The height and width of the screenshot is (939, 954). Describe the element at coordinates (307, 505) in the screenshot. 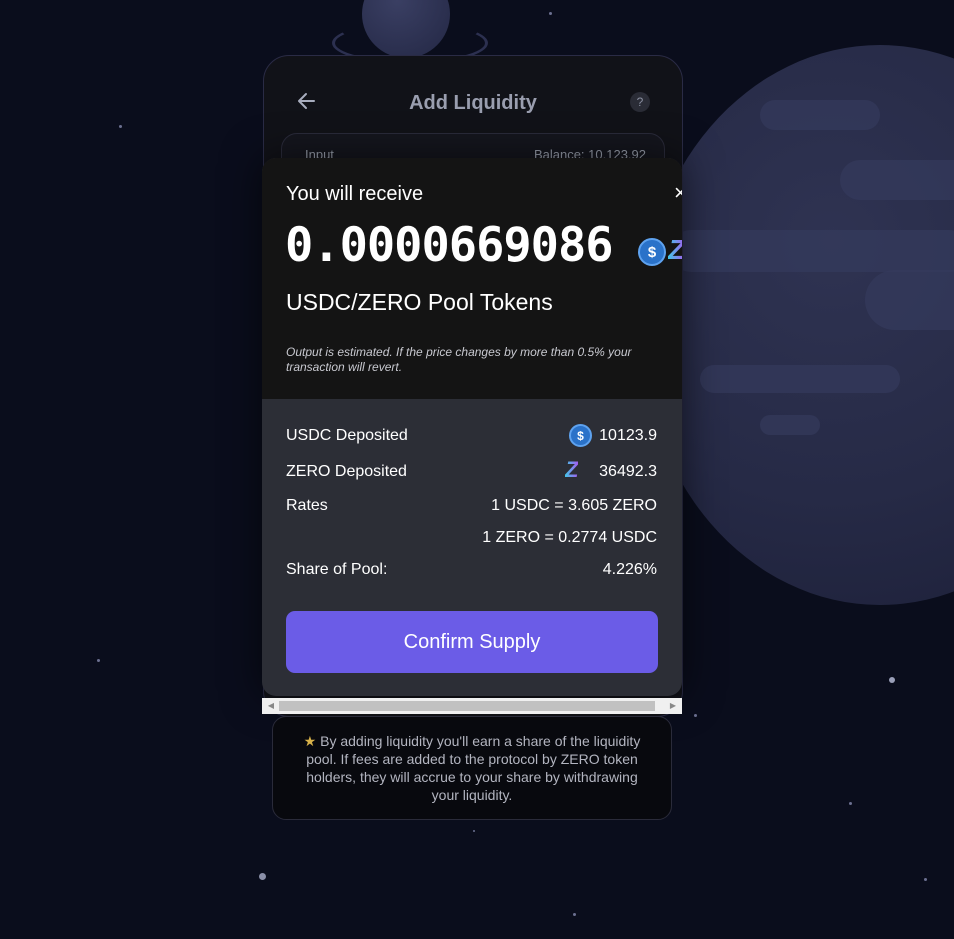

I see `rates-label: Rates` at that location.